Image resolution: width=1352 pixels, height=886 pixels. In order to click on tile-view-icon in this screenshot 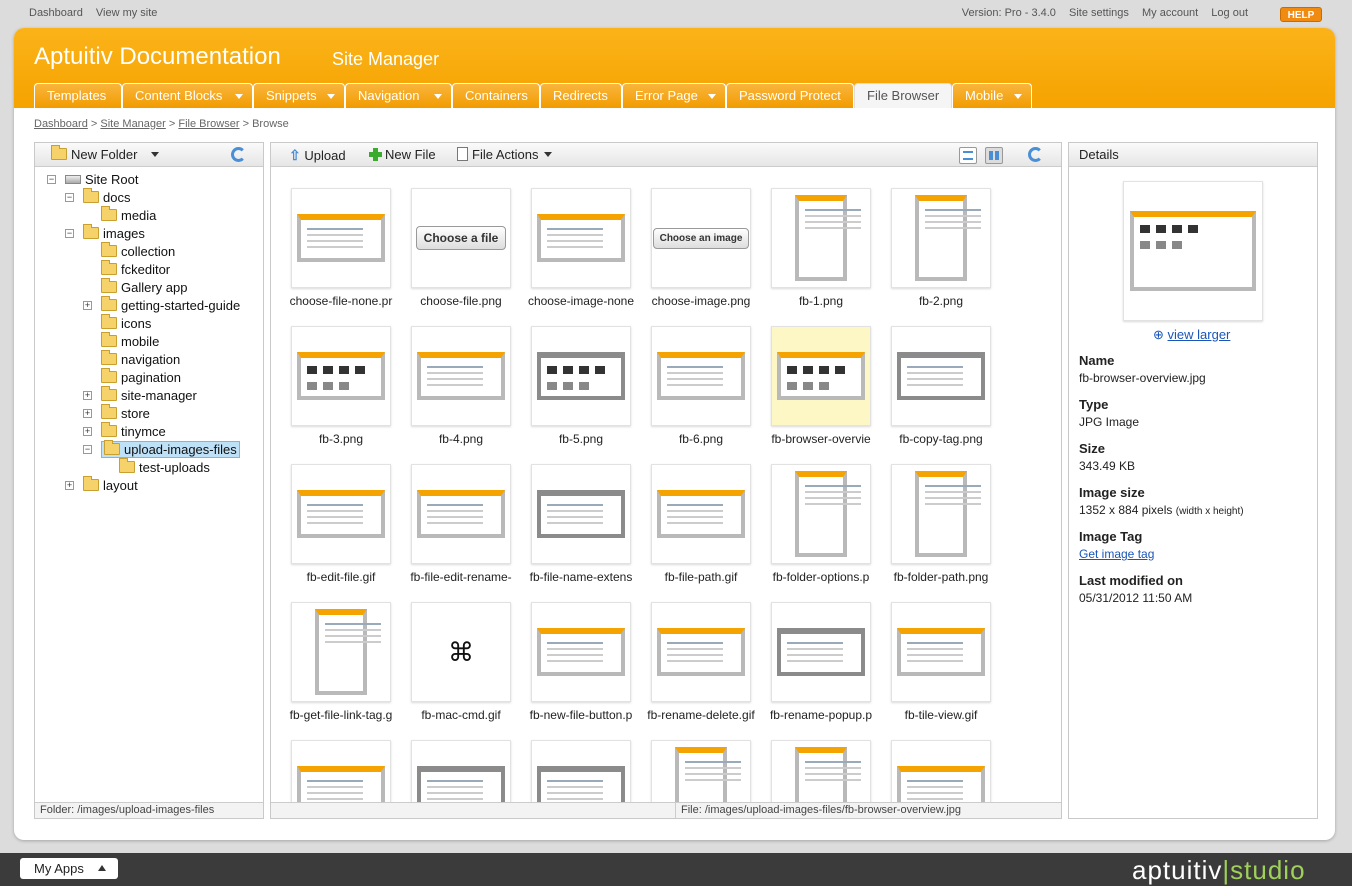, I will do `click(994, 155)`.